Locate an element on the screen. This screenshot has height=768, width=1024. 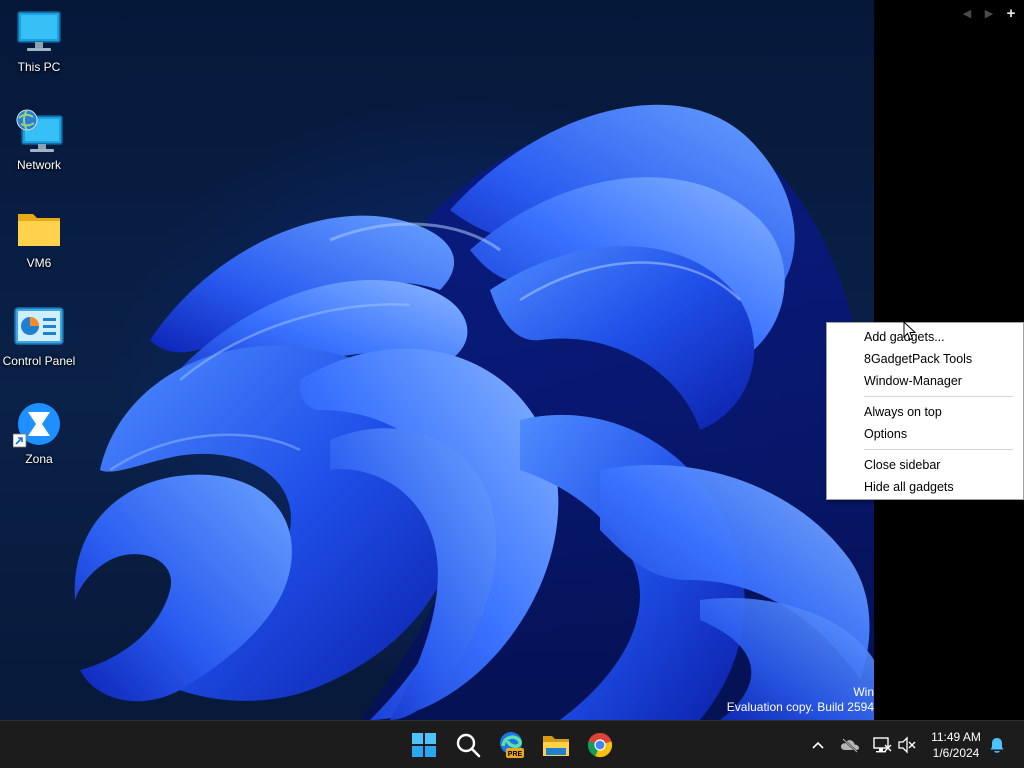
menu-item-close-sidebar: Close sidebar is located at coordinates (925, 465).